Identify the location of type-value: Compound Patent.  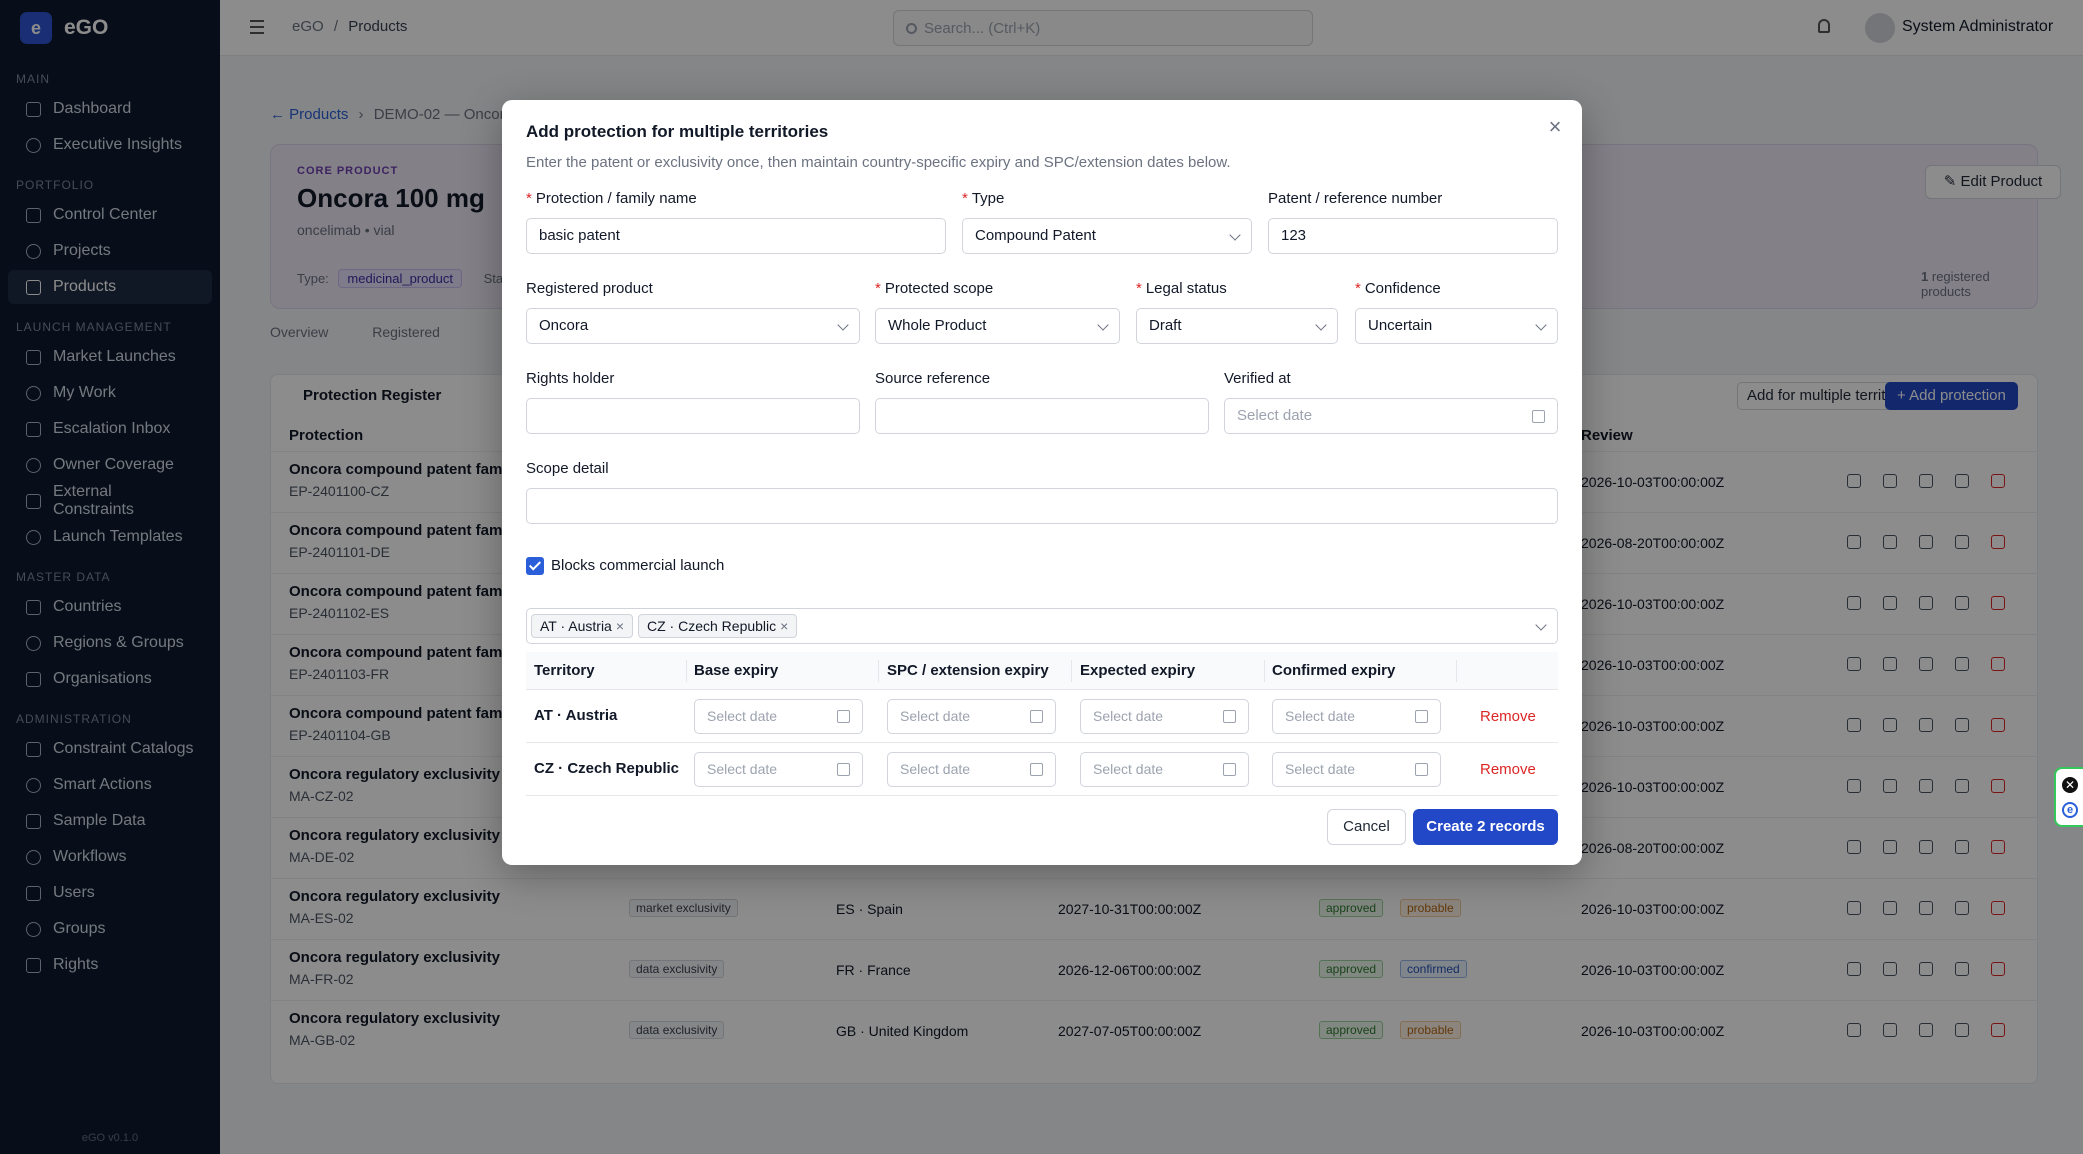
(1035, 235).